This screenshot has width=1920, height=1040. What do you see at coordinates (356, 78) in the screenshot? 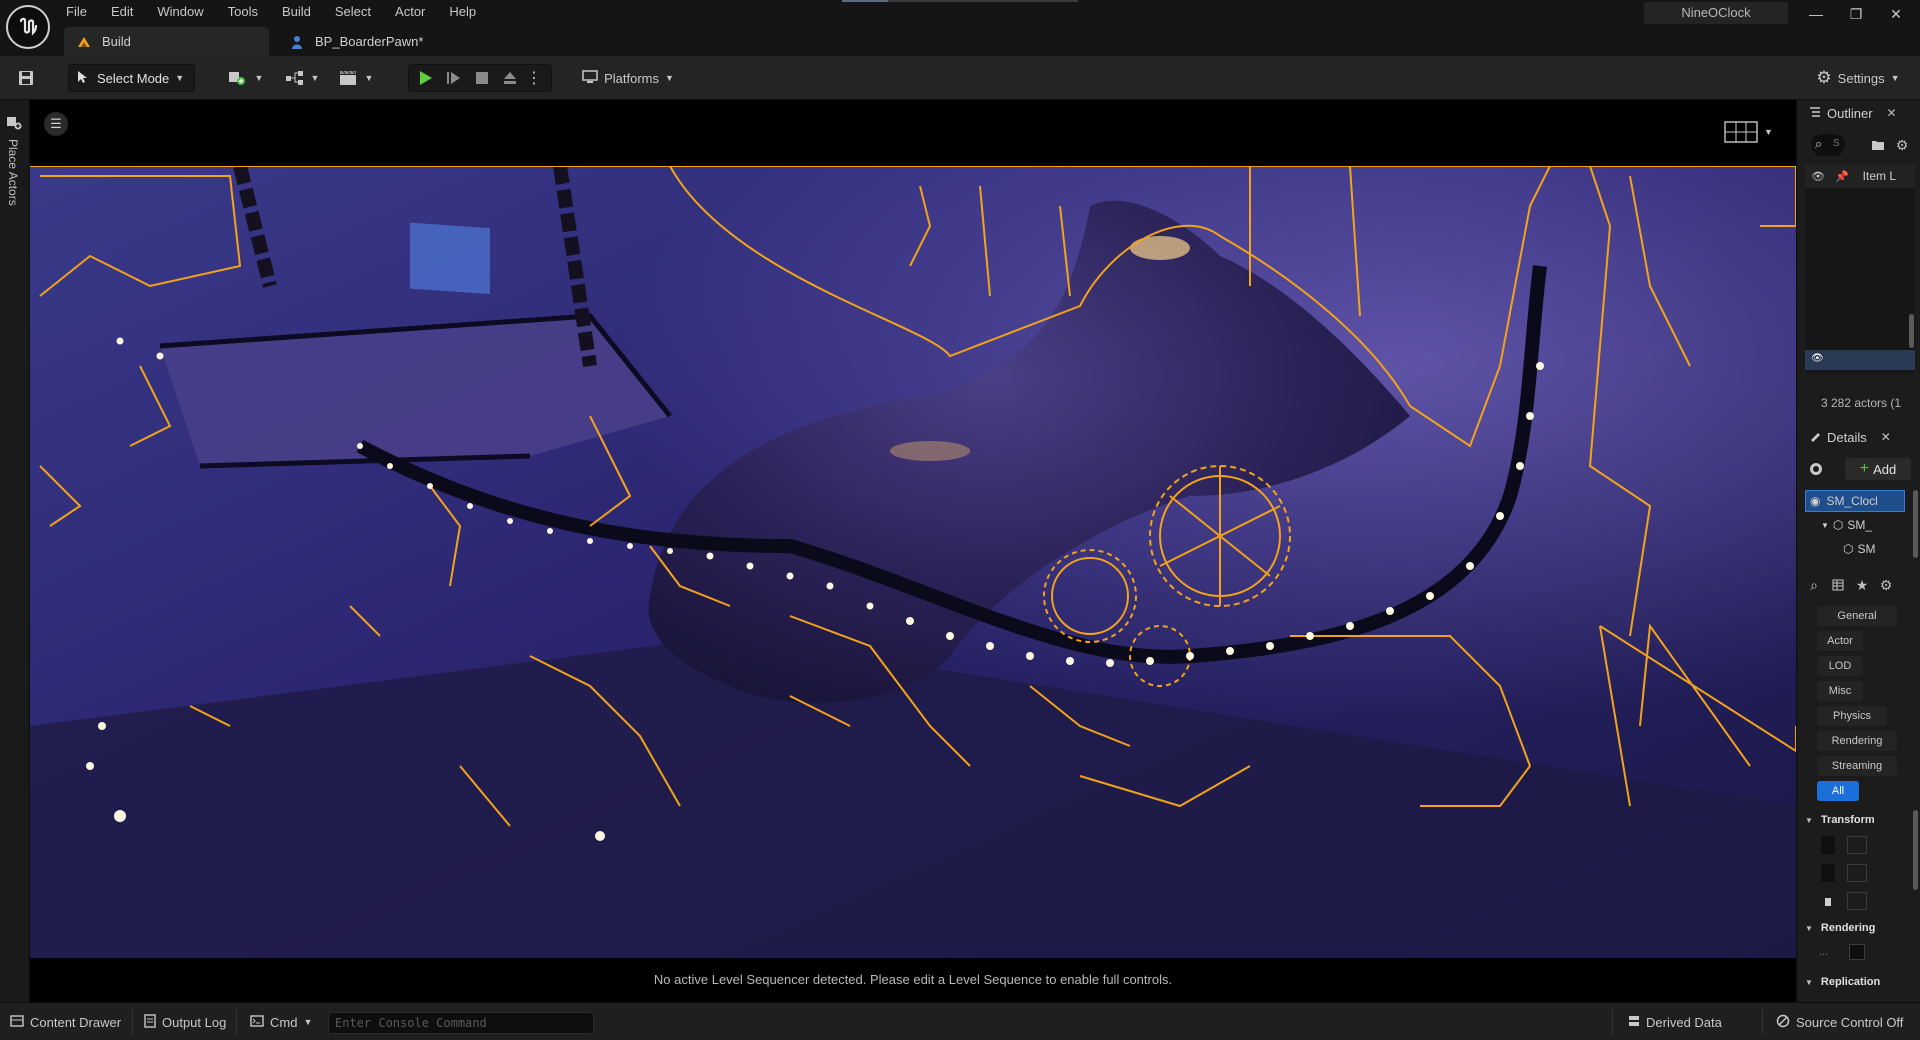
I see `cinematics-button: ▼` at bounding box center [356, 78].